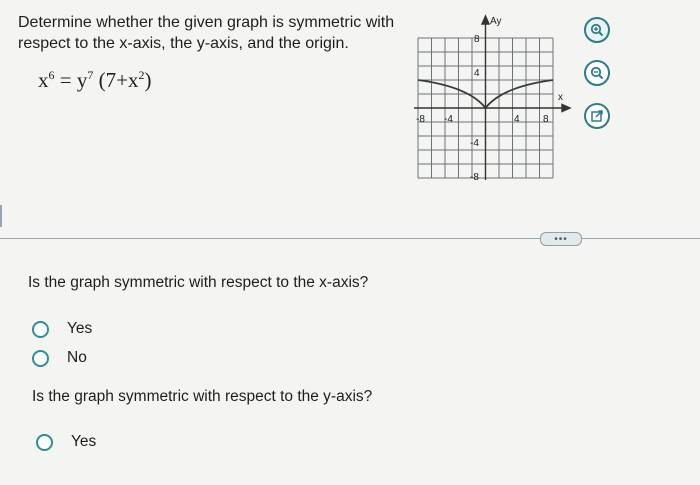 The image size is (700, 485). I want to click on x-tick-label: 8, so click(546, 119).